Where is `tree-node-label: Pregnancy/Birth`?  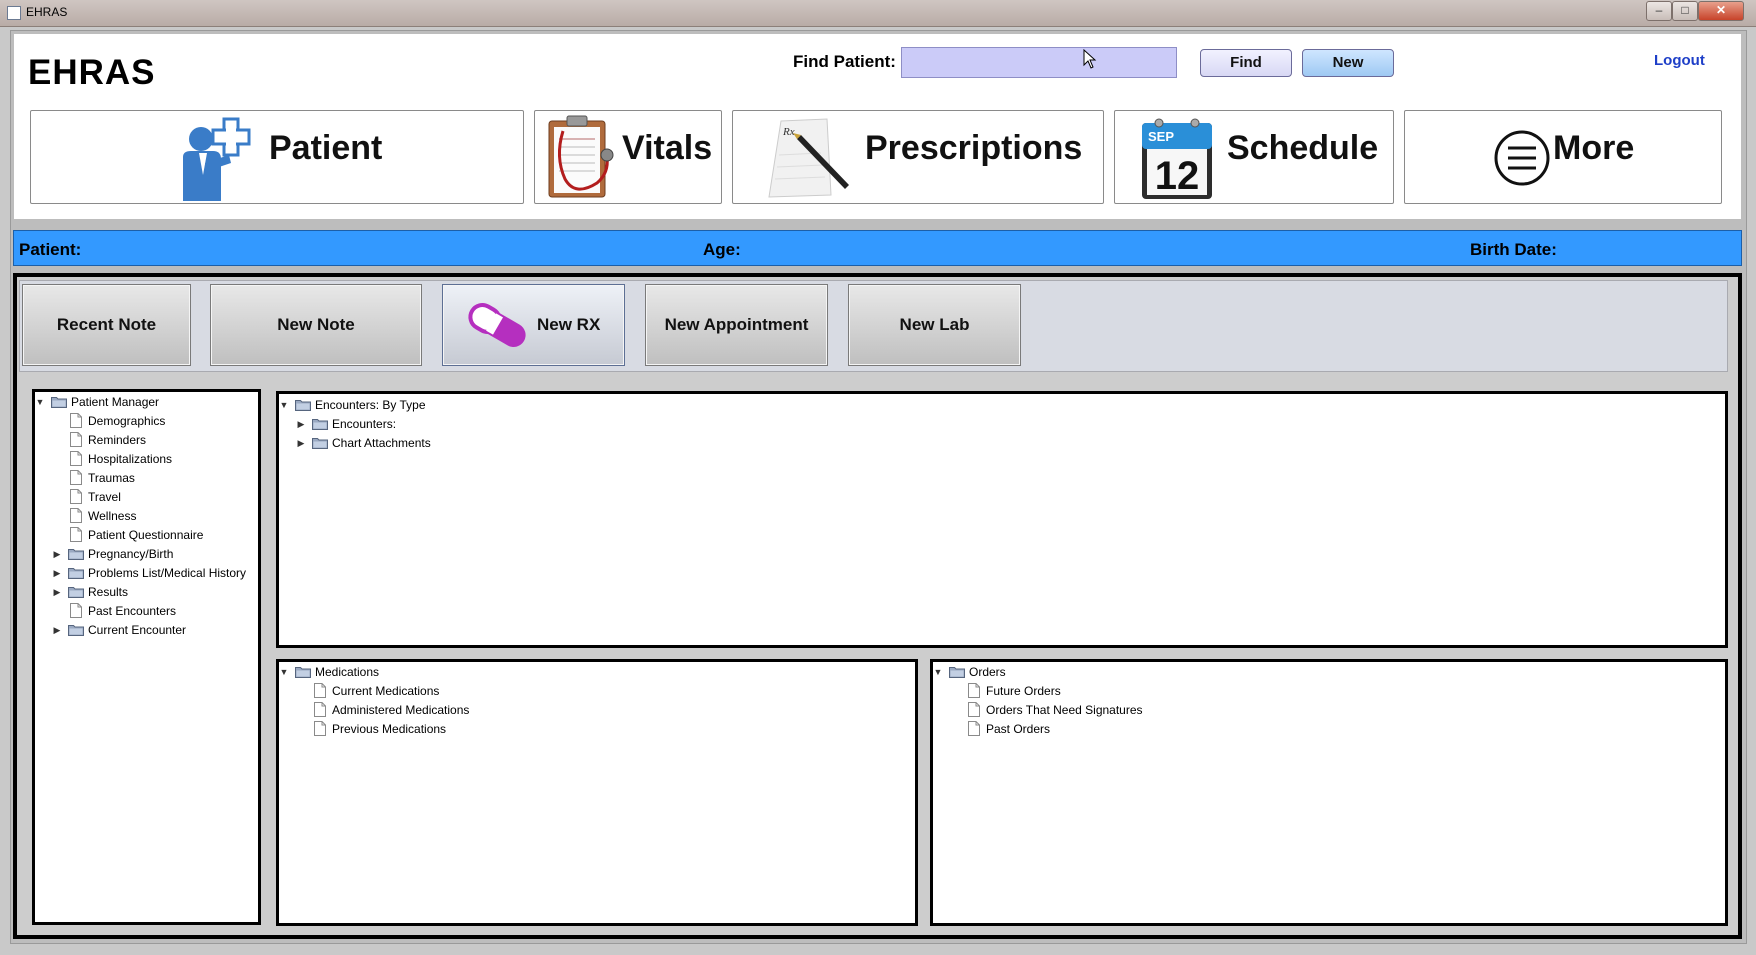 tree-node-label: Pregnancy/Birth is located at coordinates (131, 554).